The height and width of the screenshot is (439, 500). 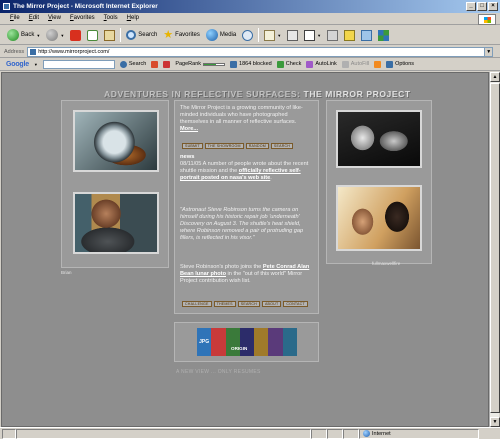 What do you see at coordinates (224, 304) in the screenshot?
I see `themes-button: Themes` at bounding box center [224, 304].